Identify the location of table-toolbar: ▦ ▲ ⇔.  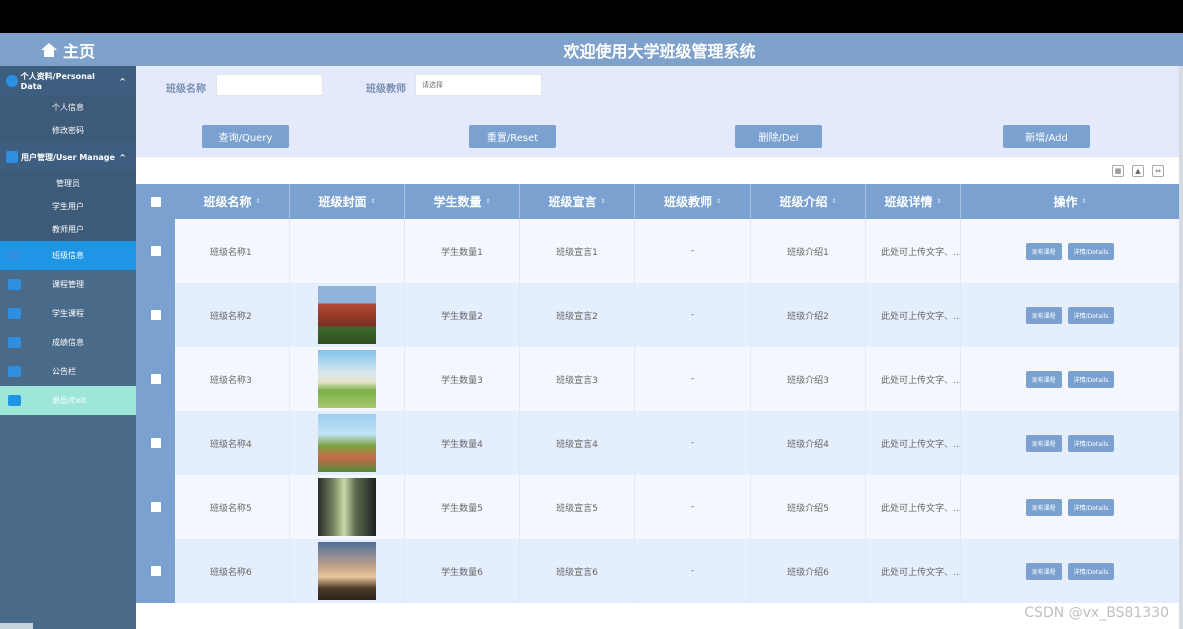
(657, 170).